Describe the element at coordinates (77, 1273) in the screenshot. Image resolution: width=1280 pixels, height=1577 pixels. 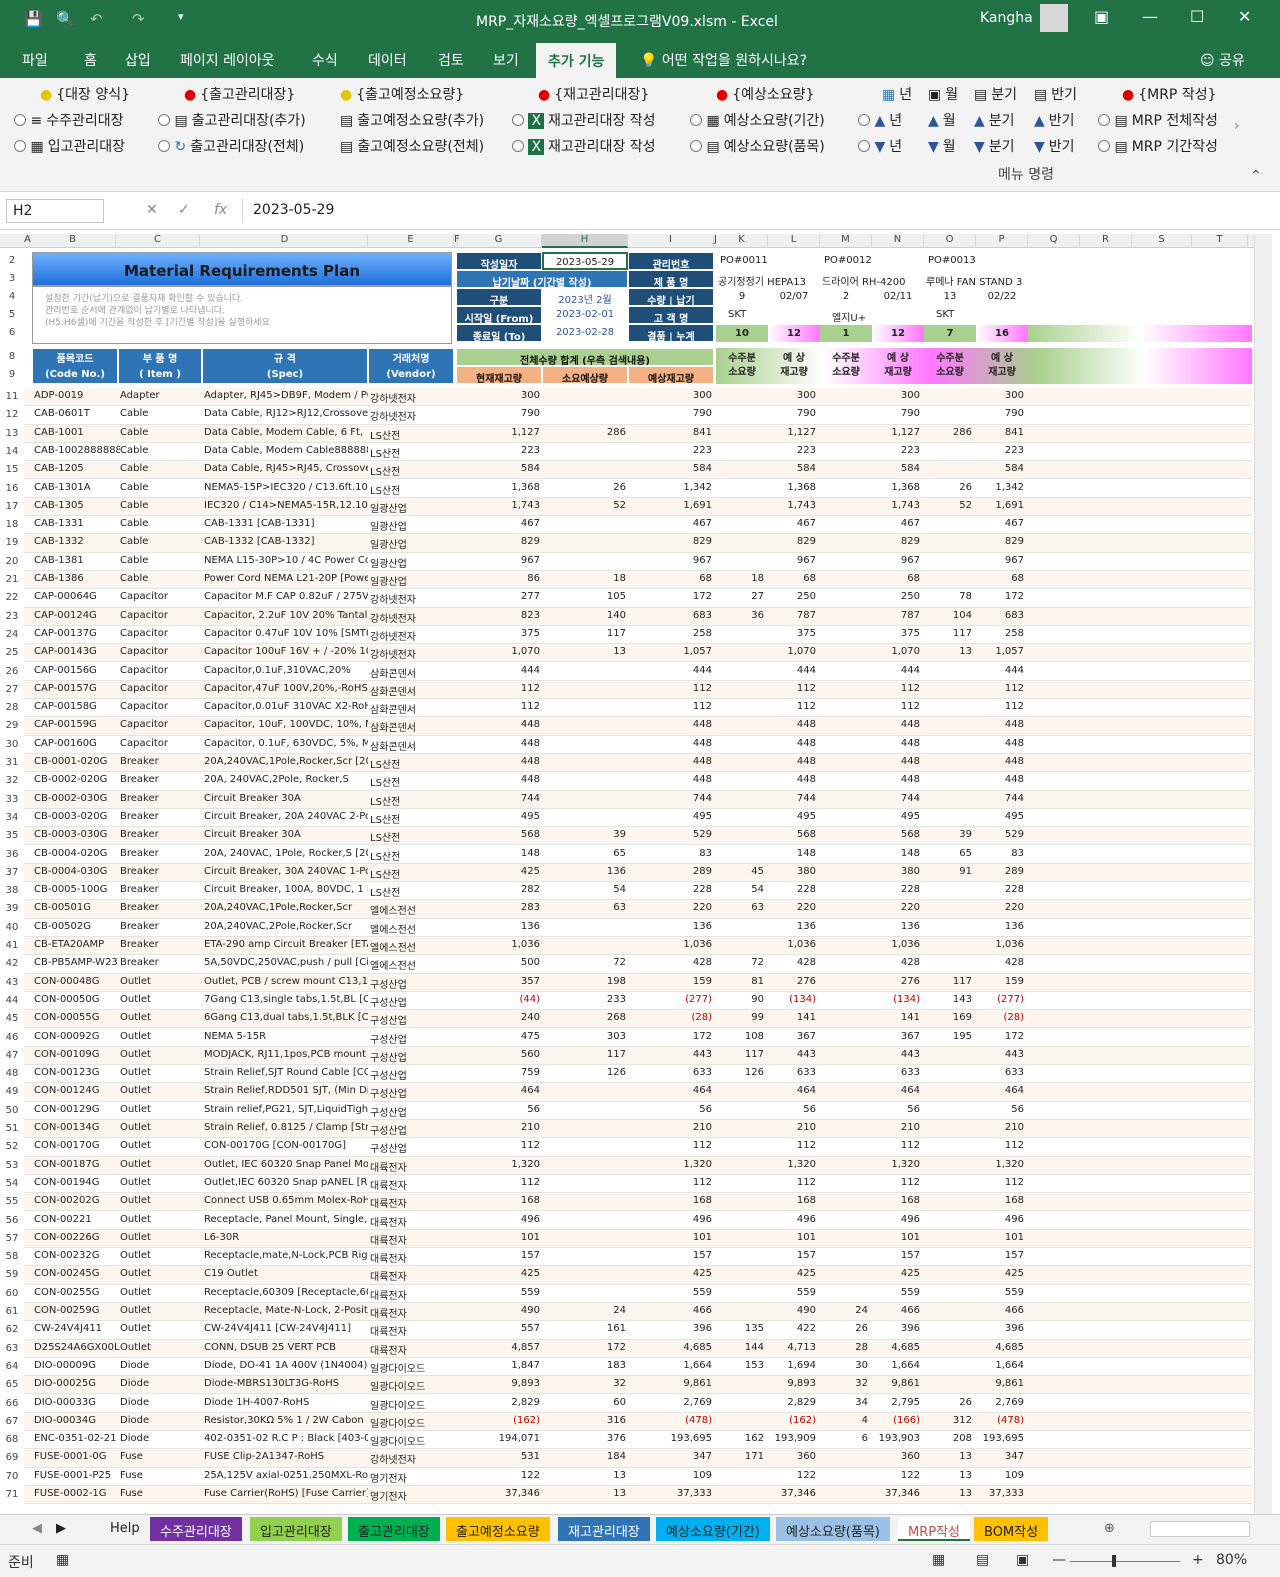
I see `item-code: CON-00245G` at that location.